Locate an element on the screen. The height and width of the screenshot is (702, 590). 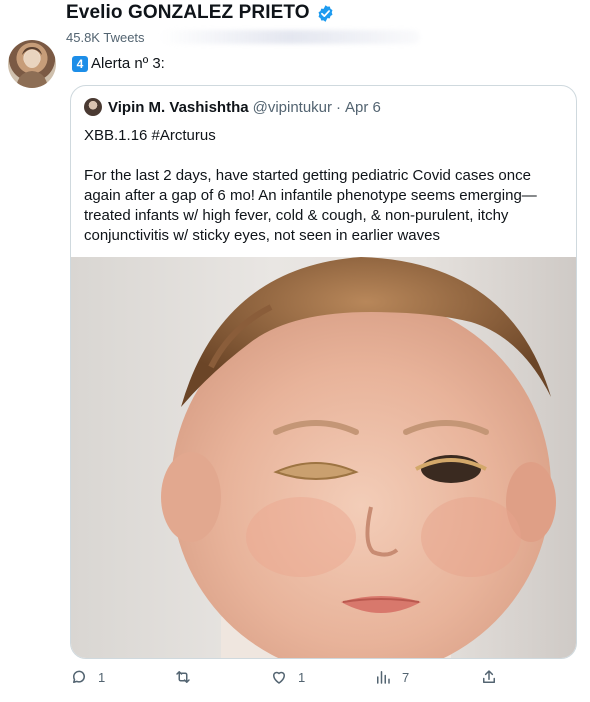
like-button: 1 is located at coordinates (322, 677).